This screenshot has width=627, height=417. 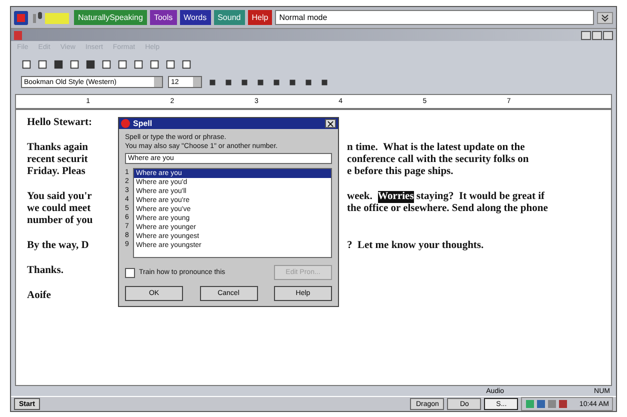 What do you see at coordinates (39, 295) in the screenshot?
I see `document-text: Aoife` at bounding box center [39, 295].